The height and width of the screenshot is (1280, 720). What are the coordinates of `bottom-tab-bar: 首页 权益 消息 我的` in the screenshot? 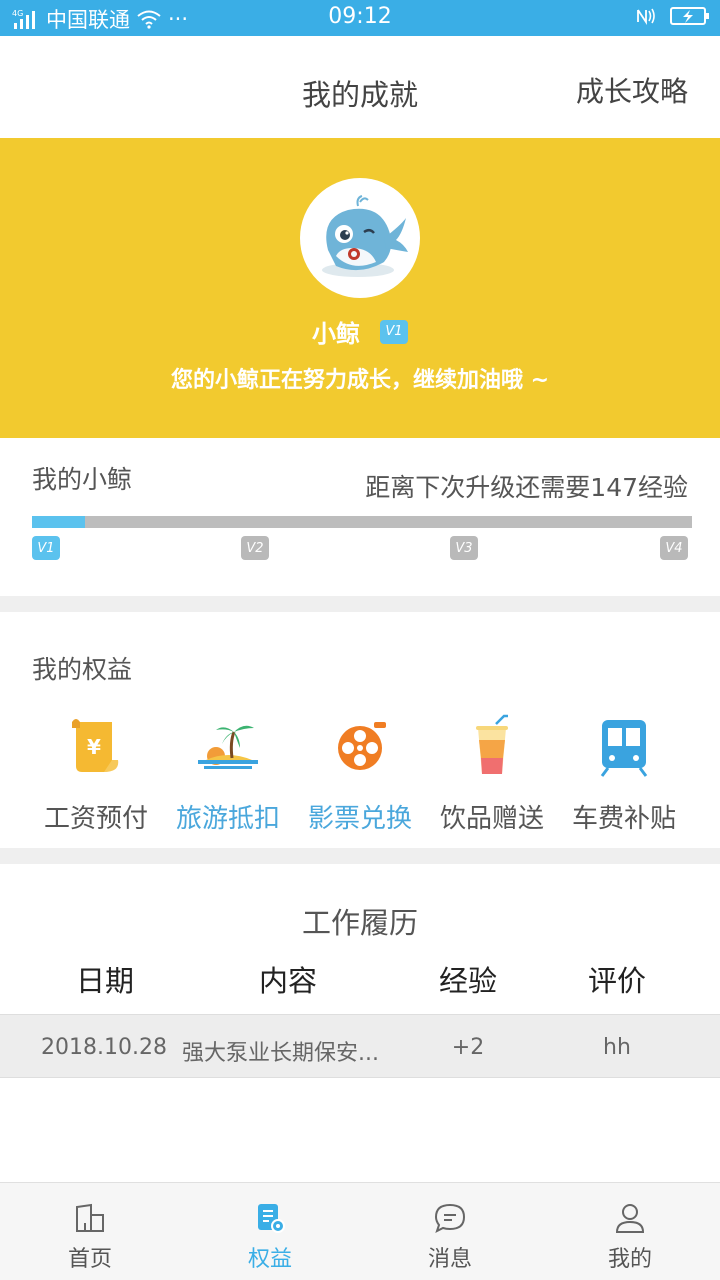 It's located at (360, 1231).